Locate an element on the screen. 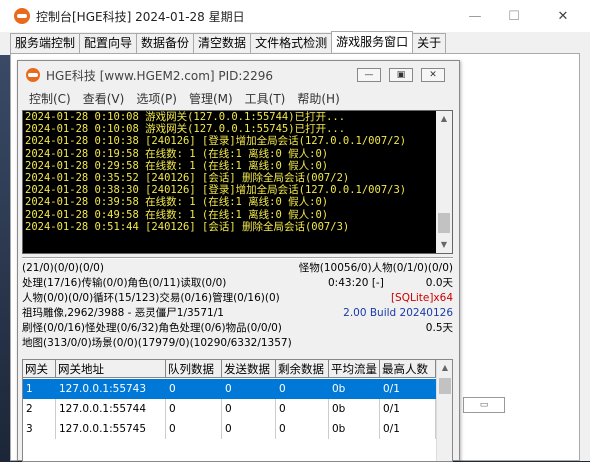 This screenshot has height=462, width=590. cell-address: 127.0.0.1:55743 is located at coordinates (103, 389).